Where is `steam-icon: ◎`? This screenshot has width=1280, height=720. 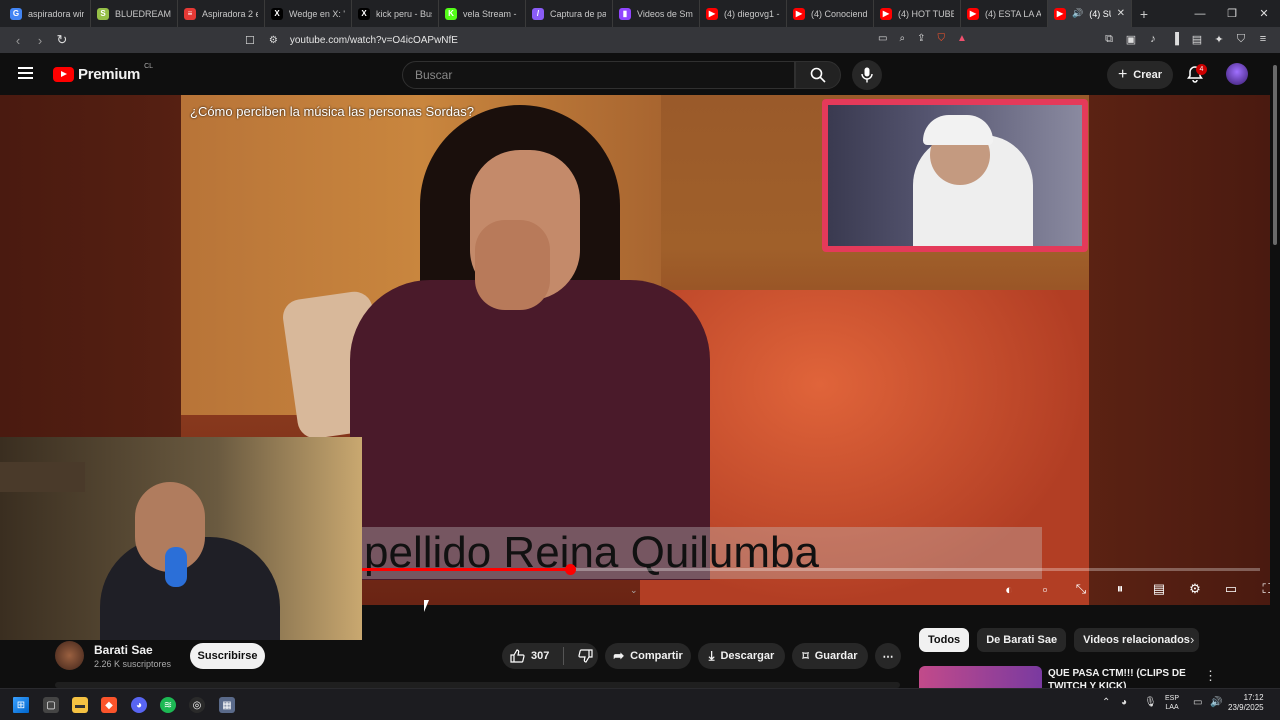
steam-icon: ◎ is located at coordinates (197, 705).